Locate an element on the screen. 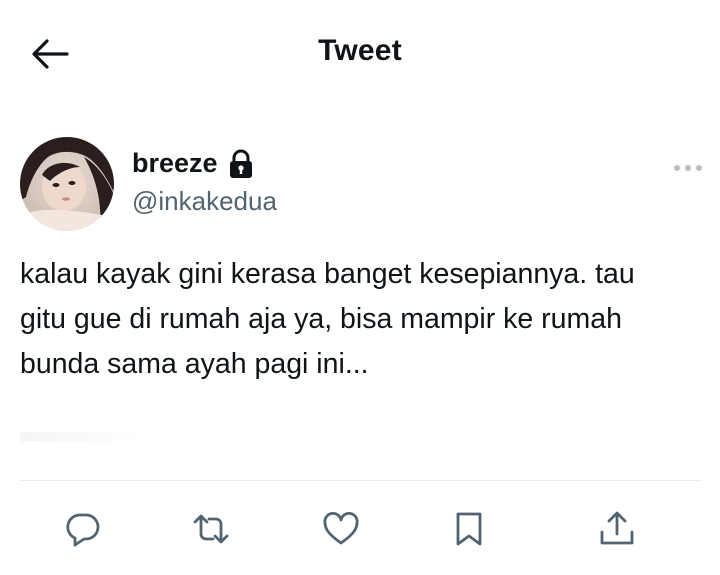 The image size is (720, 575). share-icon is located at coordinates (617, 528).